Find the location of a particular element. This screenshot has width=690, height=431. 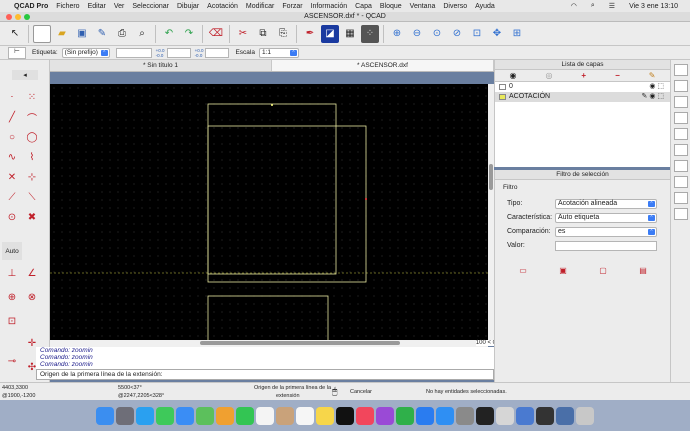

facetime-icon is located at coordinates (245, 415).